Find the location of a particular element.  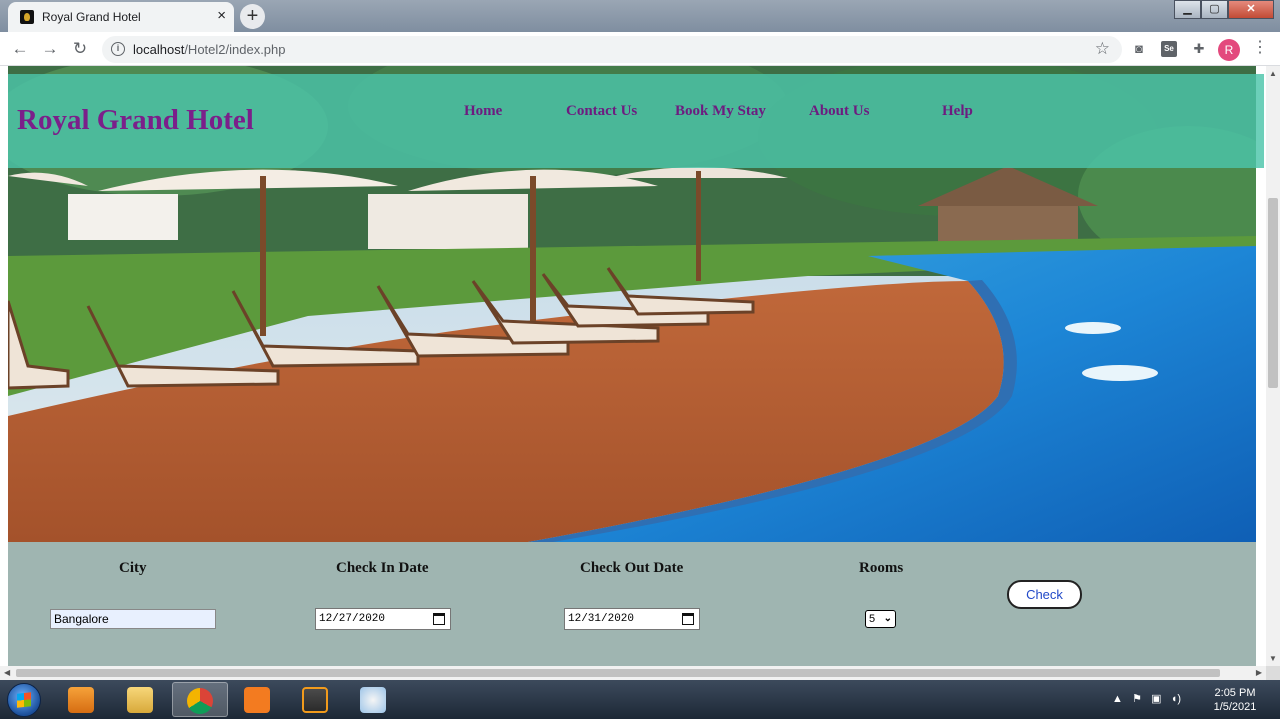

camera-extension-icon: ◙ is located at coordinates (1139, 49).